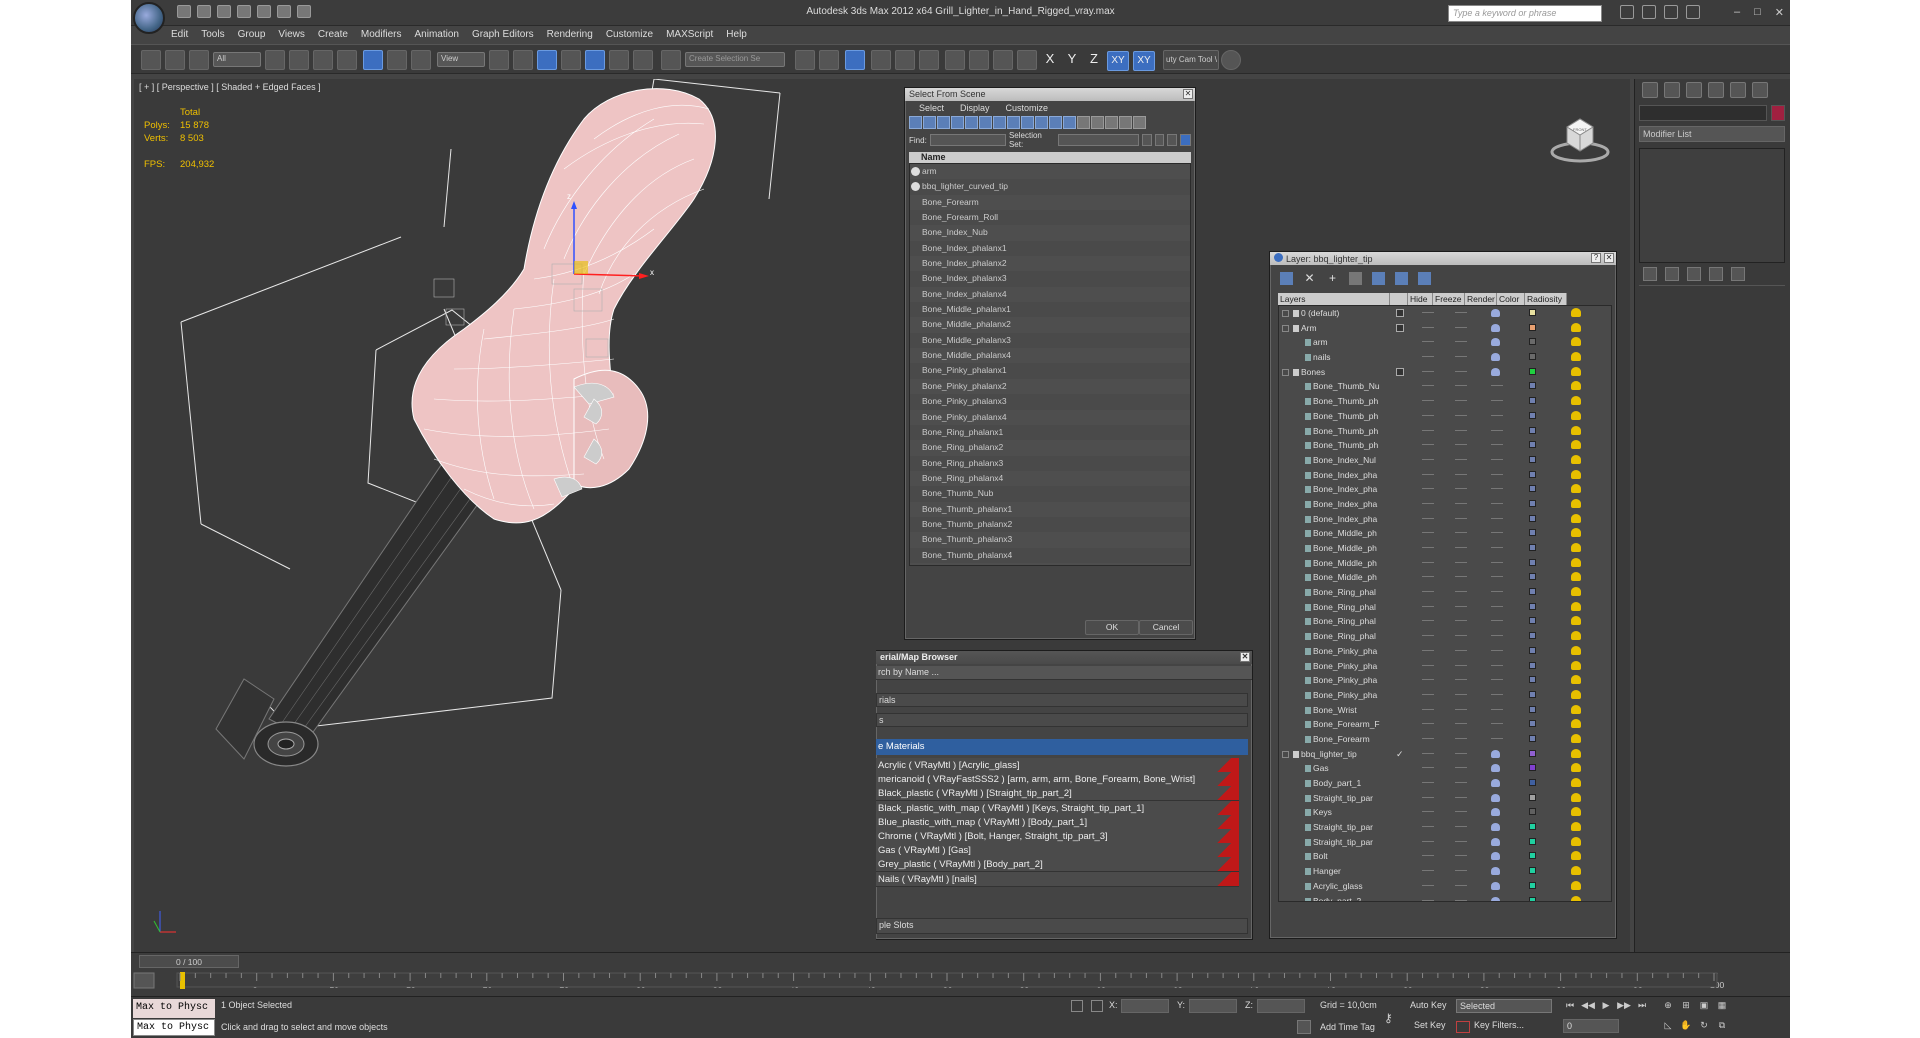  What do you see at coordinates (1463, 1027) in the screenshot?
I see `set-keys-icon` at bounding box center [1463, 1027].